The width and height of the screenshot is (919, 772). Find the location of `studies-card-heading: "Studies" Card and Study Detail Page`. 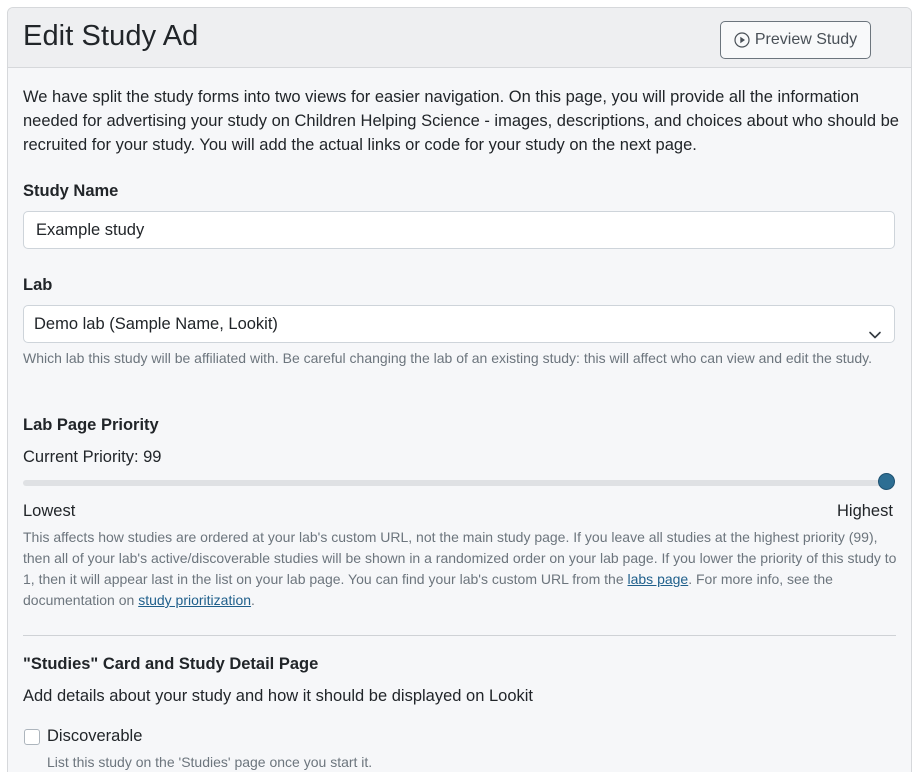

studies-card-heading: "Studies" Card and Study Detail Page is located at coordinates (171, 664).